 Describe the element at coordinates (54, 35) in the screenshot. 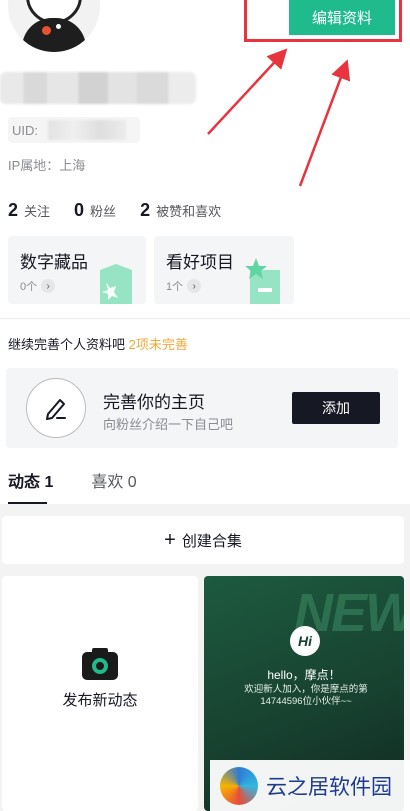

I see `avatar-body` at that location.